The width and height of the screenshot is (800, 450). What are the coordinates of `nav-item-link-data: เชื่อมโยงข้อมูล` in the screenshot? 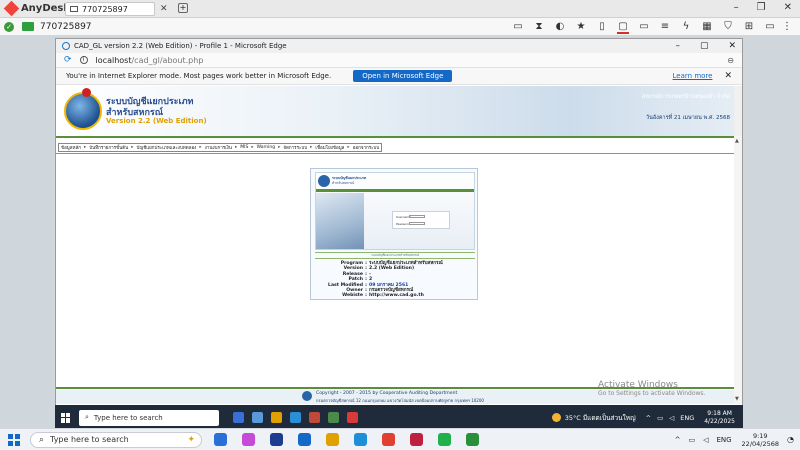 It's located at (329, 147).